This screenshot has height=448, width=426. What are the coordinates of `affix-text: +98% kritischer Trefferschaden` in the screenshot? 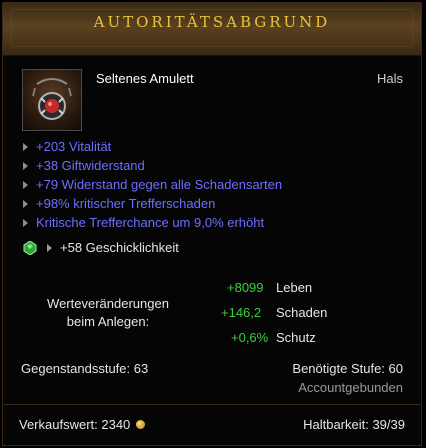 It's located at (126, 203).